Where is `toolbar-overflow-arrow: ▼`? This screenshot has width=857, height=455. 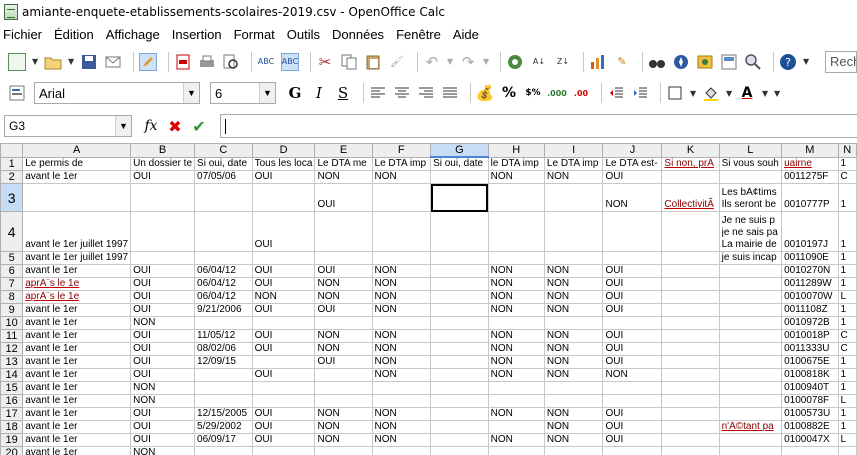
toolbar-overflow-arrow: ▼ is located at coordinates (807, 61).